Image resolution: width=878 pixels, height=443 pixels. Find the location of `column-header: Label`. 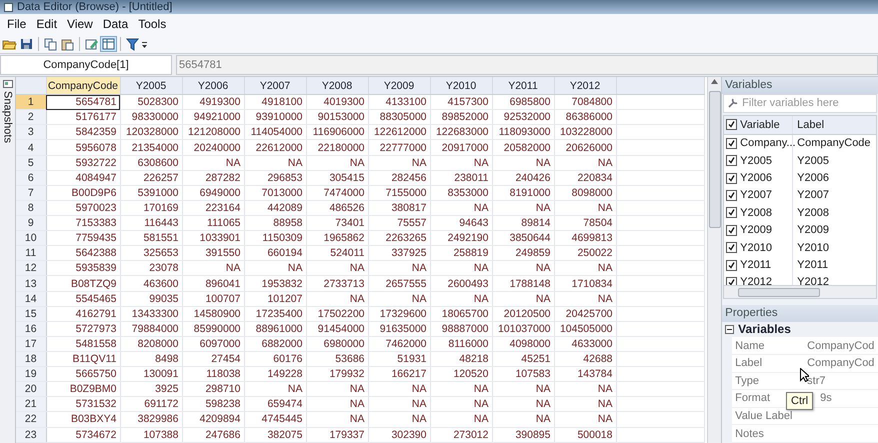

column-header: Label is located at coordinates (810, 124).